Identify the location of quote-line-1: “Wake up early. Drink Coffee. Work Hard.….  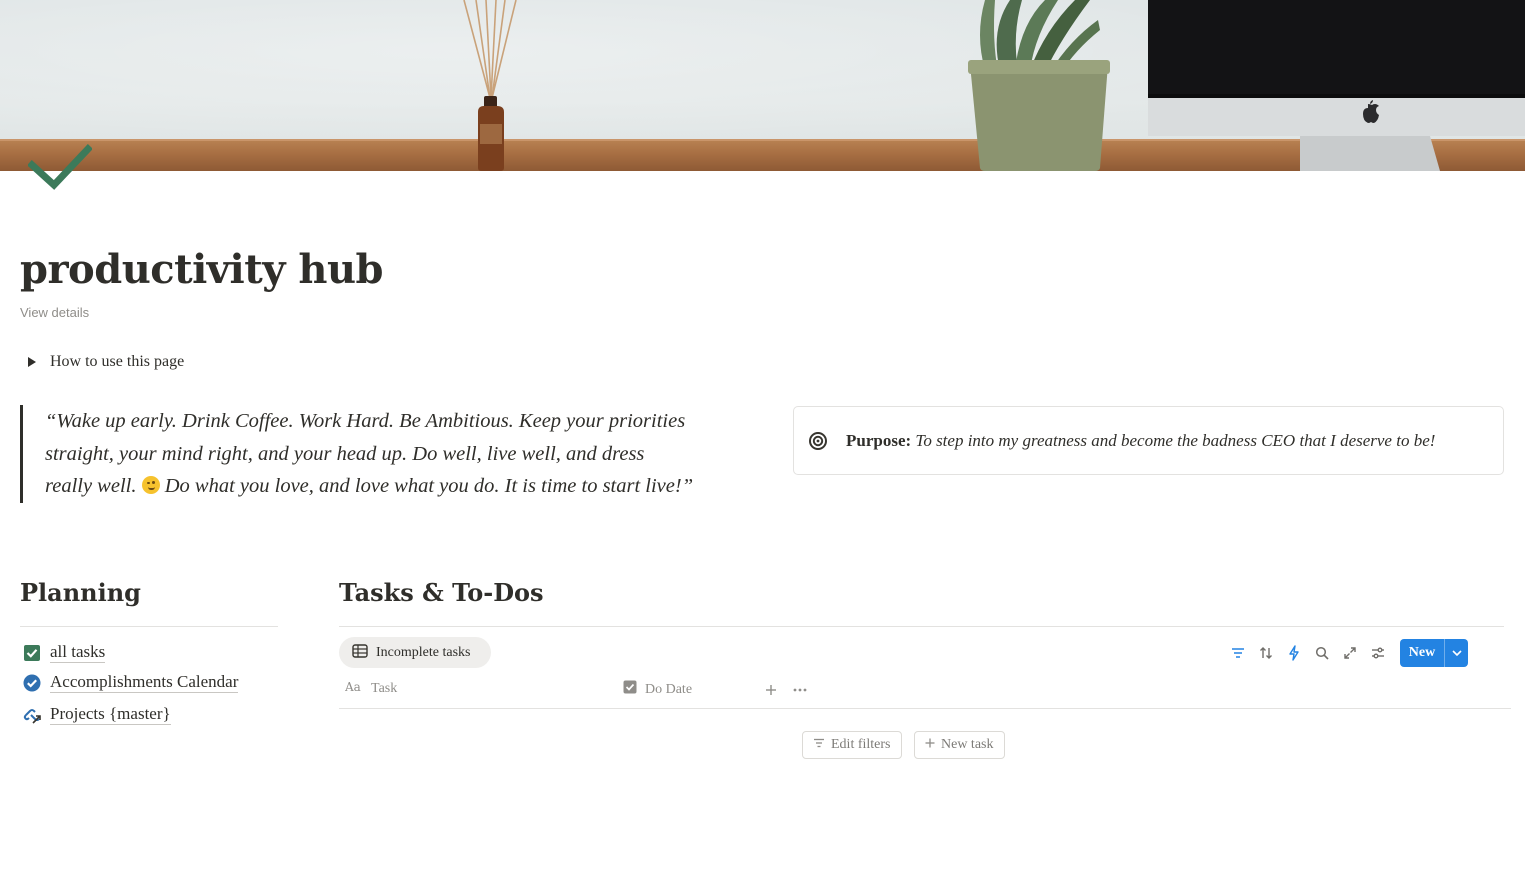
(365, 421).